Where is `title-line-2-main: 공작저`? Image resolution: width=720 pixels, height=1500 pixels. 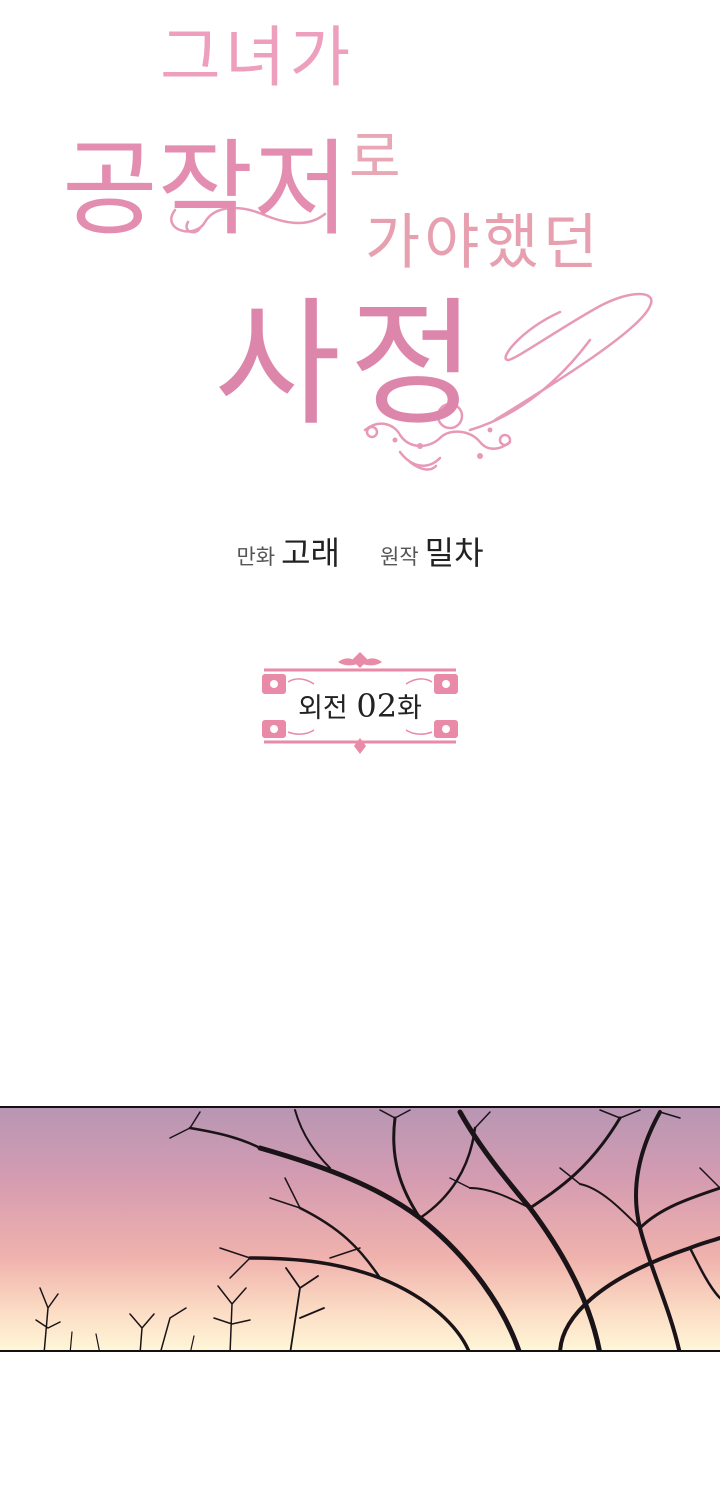 title-line-2-main: 공작저 is located at coordinates (206, 189).